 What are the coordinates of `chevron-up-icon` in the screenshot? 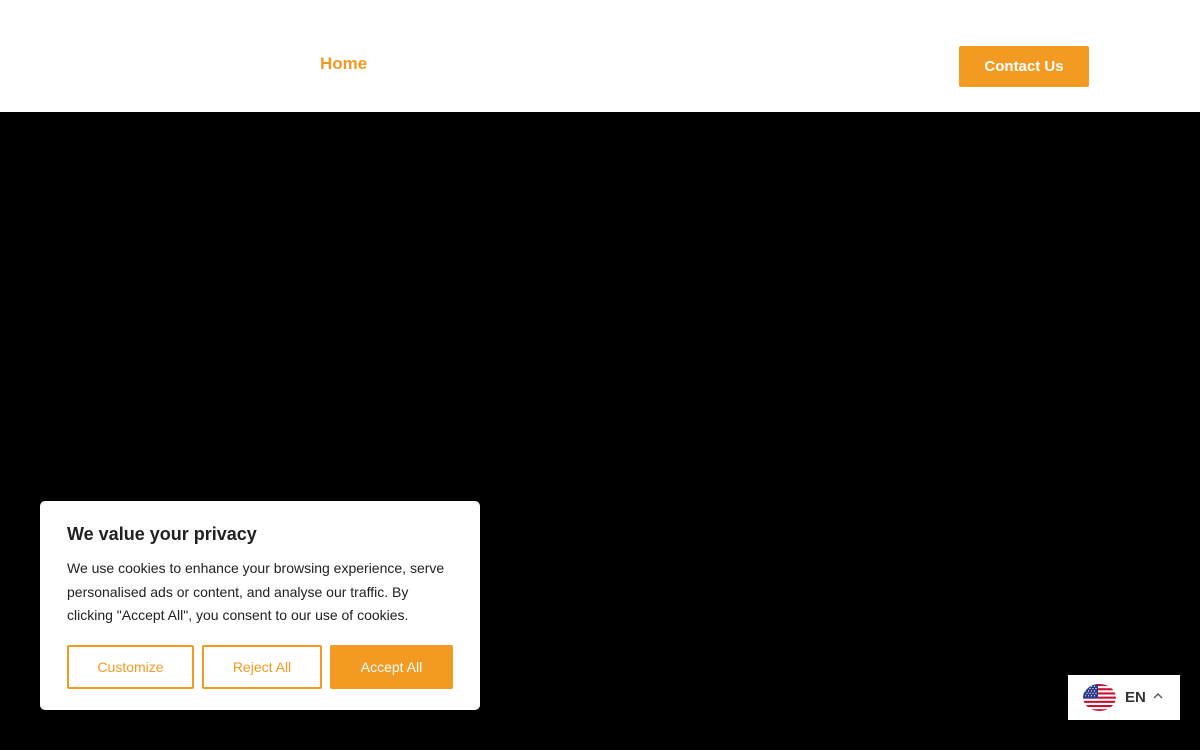 It's located at (1158, 695).